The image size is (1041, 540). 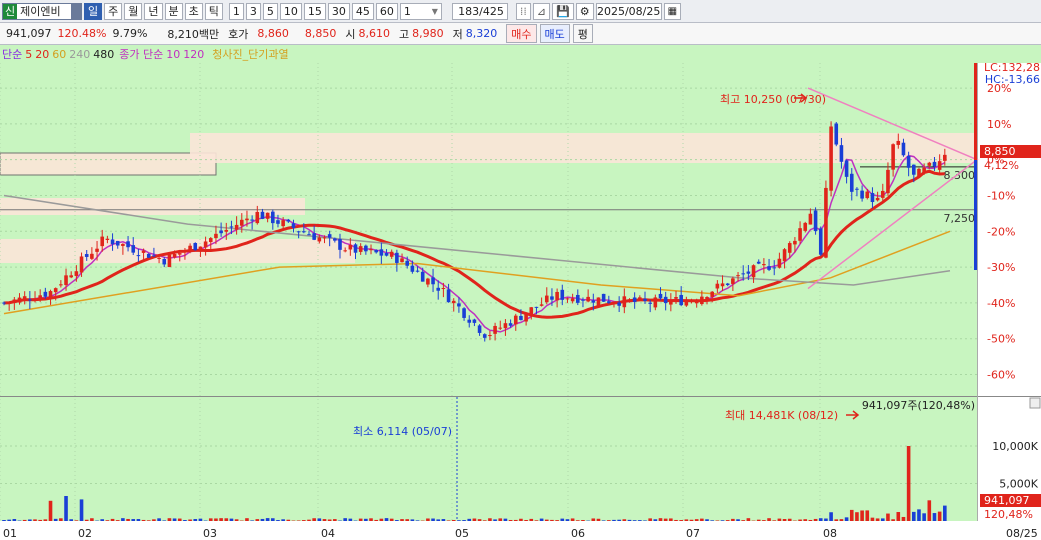 What do you see at coordinates (584, 11) in the screenshot?
I see `gear-icon: ⚙` at bounding box center [584, 11].